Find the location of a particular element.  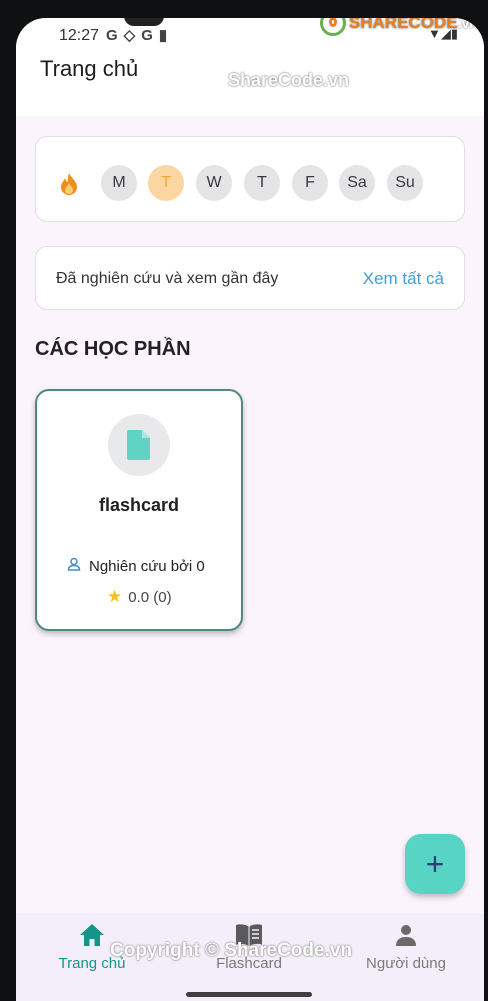

status-time: 12:27 is located at coordinates (79, 35).